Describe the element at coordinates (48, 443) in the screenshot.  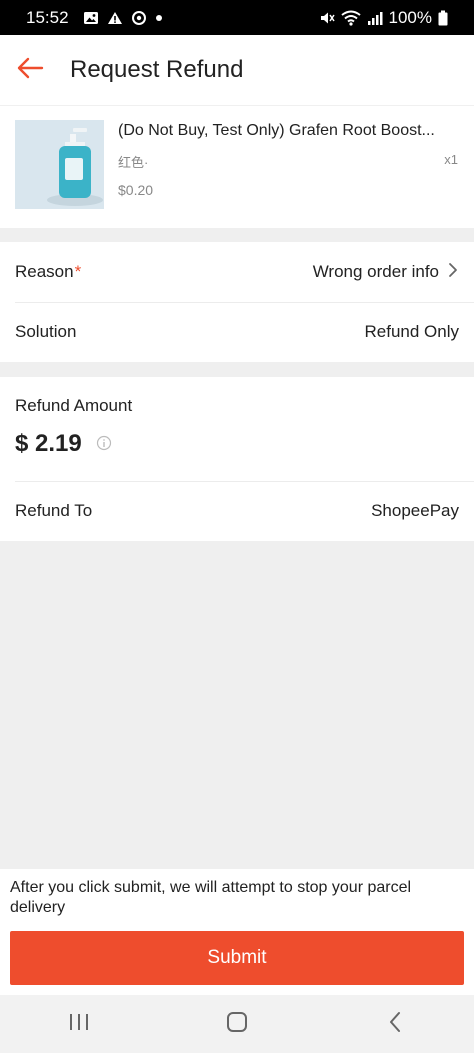
I see `refund-amount-value: $ 2.19` at that location.